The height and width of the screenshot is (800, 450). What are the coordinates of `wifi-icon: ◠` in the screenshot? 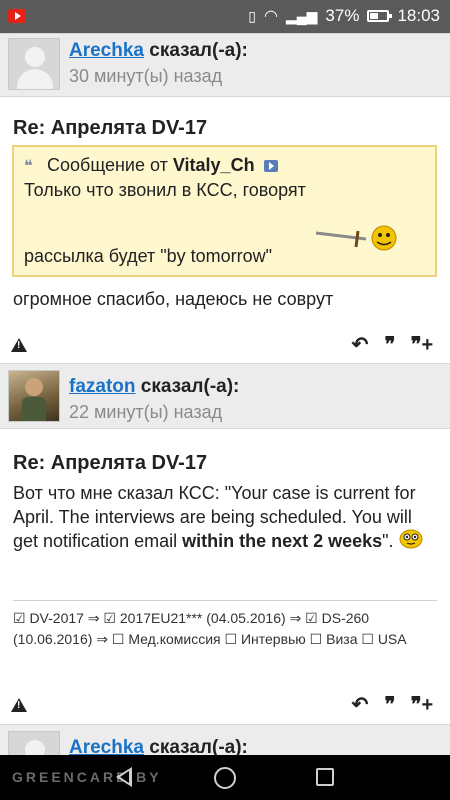 It's located at (271, 16).